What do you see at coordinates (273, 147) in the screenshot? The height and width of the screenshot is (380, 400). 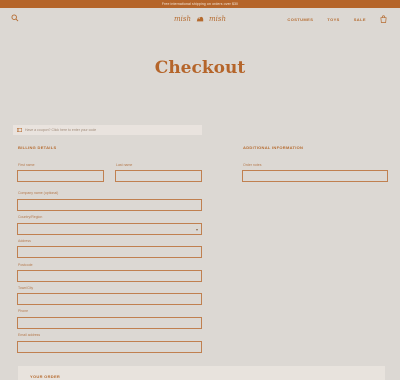 I see `additional-info-heading: ADDITIONAL INFORMATION` at bounding box center [273, 147].